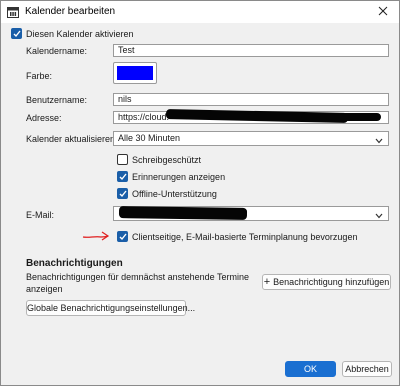 The width and height of the screenshot is (400, 386). I want to click on clientside-checkbox, so click(122, 236).